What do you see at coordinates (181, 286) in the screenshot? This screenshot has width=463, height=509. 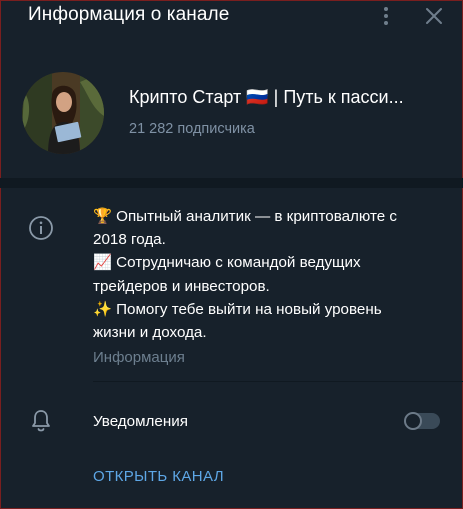 I see `description-line: трейдеров и инвесторов.` at bounding box center [181, 286].